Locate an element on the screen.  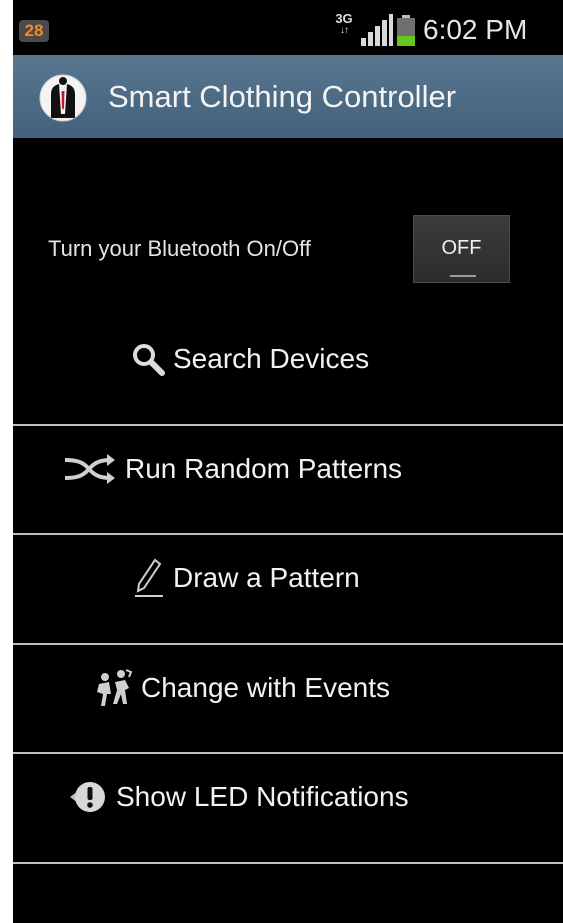
exclamation-icon is located at coordinates (87, 797).